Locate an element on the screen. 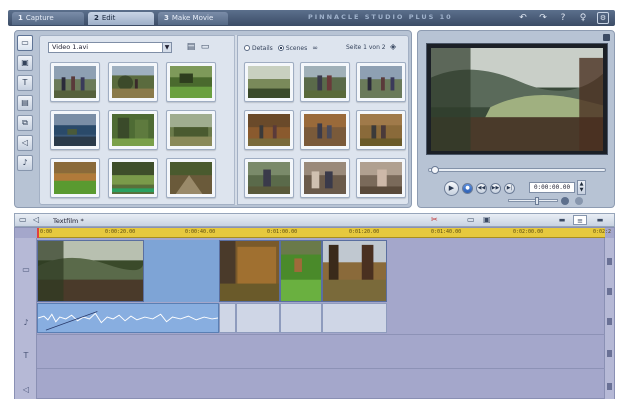 The image size is (623, 404). tab-edit: 2 Edit is located at coordinates (121, 18).